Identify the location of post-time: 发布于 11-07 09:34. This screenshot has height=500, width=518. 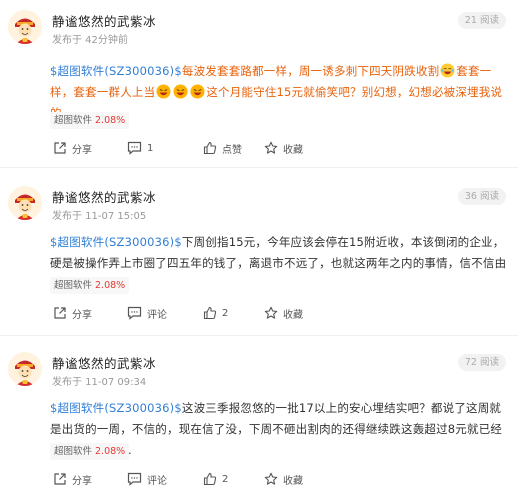
(99, 382).